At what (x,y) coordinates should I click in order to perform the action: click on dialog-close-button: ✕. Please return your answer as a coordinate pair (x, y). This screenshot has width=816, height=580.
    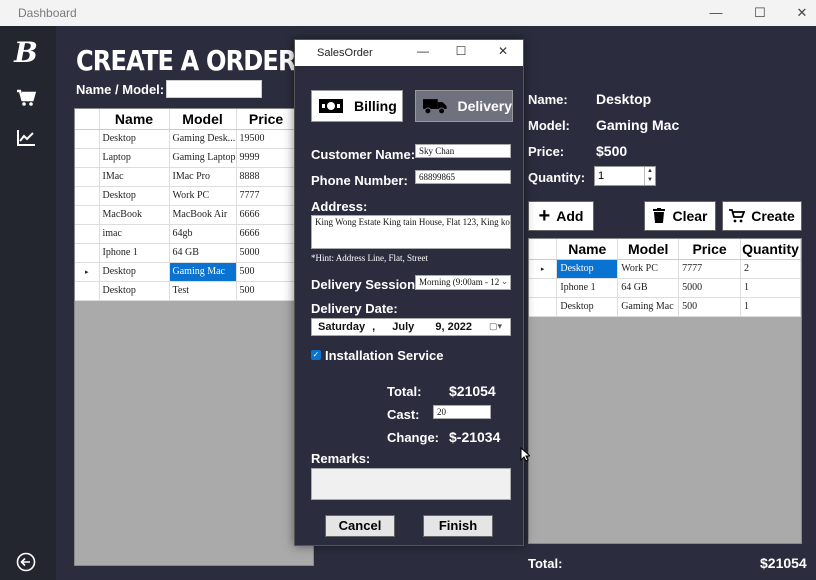
    Looking at the image, I should click on (503, 51).